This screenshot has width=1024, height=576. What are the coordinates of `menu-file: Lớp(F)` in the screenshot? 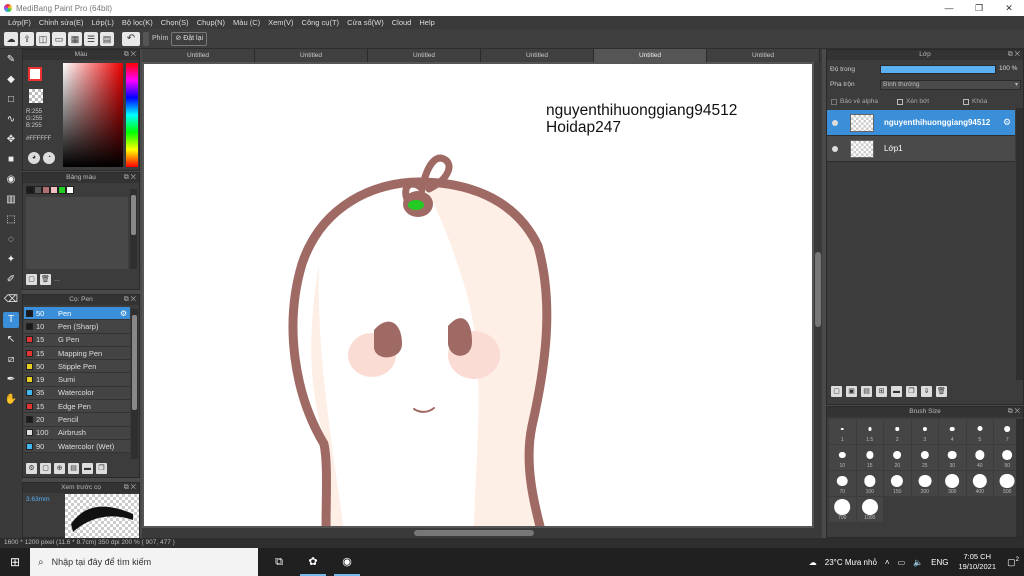 It's located at (19, 22).